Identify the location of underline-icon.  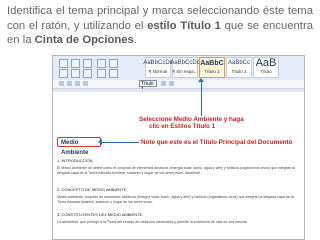
(63, 73).